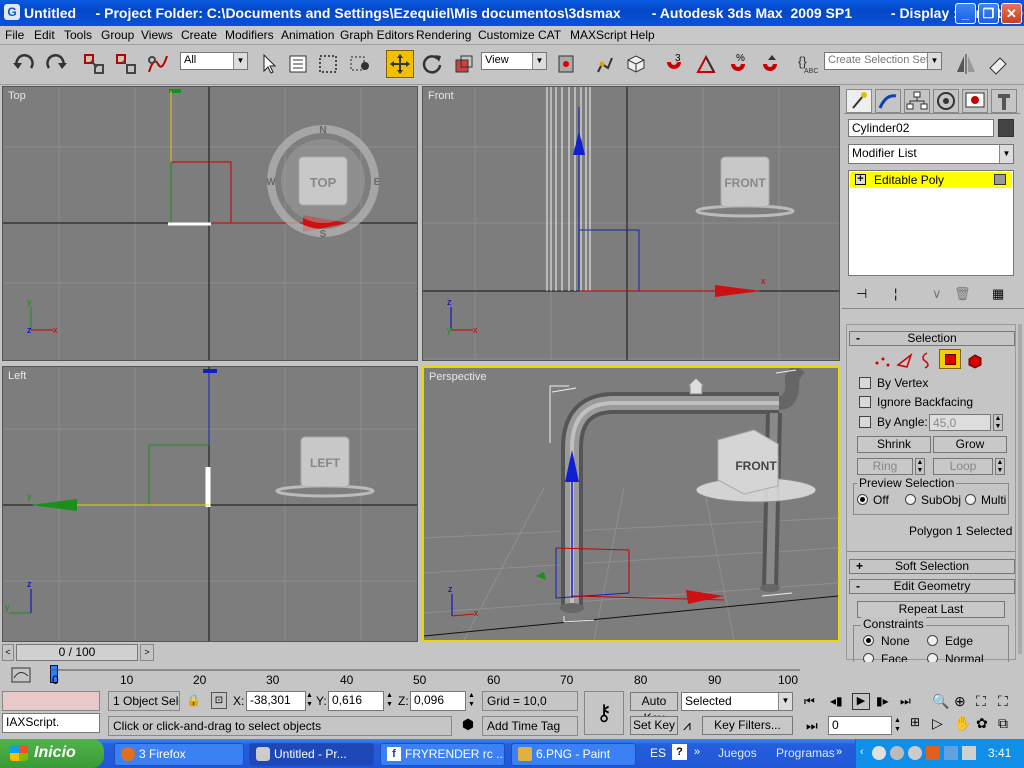 The image size is (1024, 768). What do you see at coordinates (988, 13) in the screenshot?
I see `maximize-button: ❐` at bounding box center [988, 13].